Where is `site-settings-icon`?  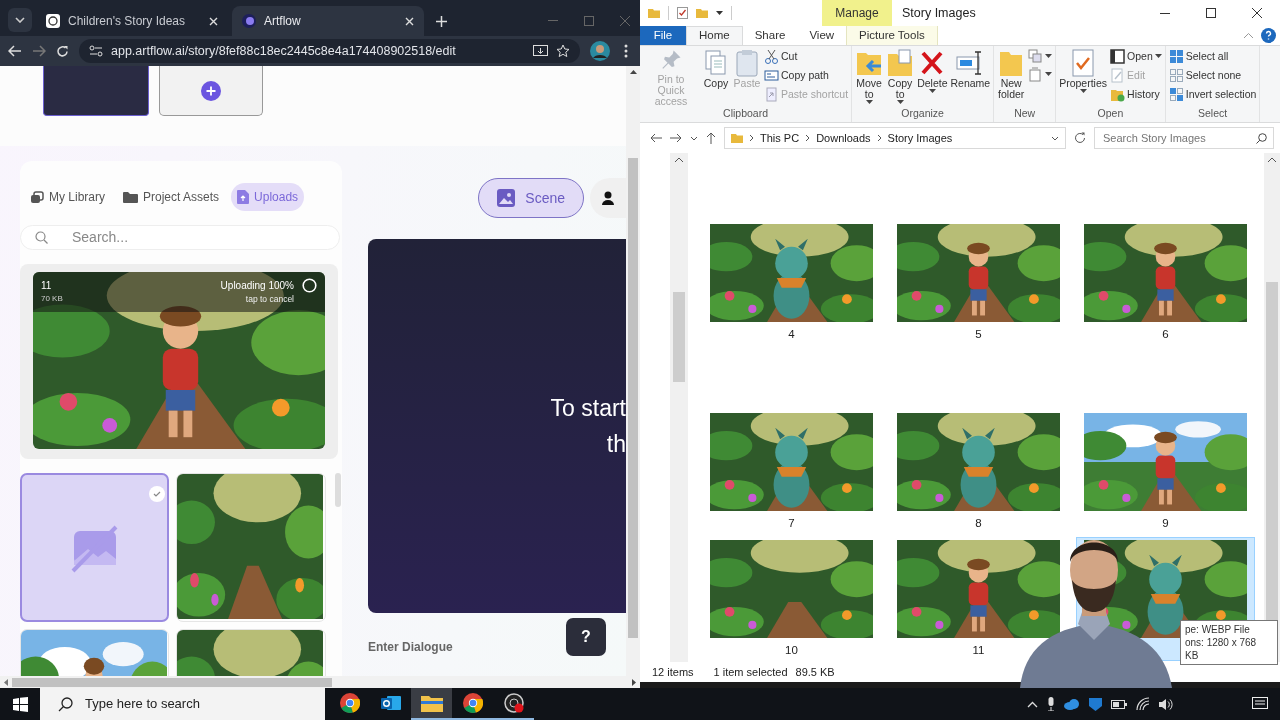
site-settings-icon is located at coordinates (96, 51).